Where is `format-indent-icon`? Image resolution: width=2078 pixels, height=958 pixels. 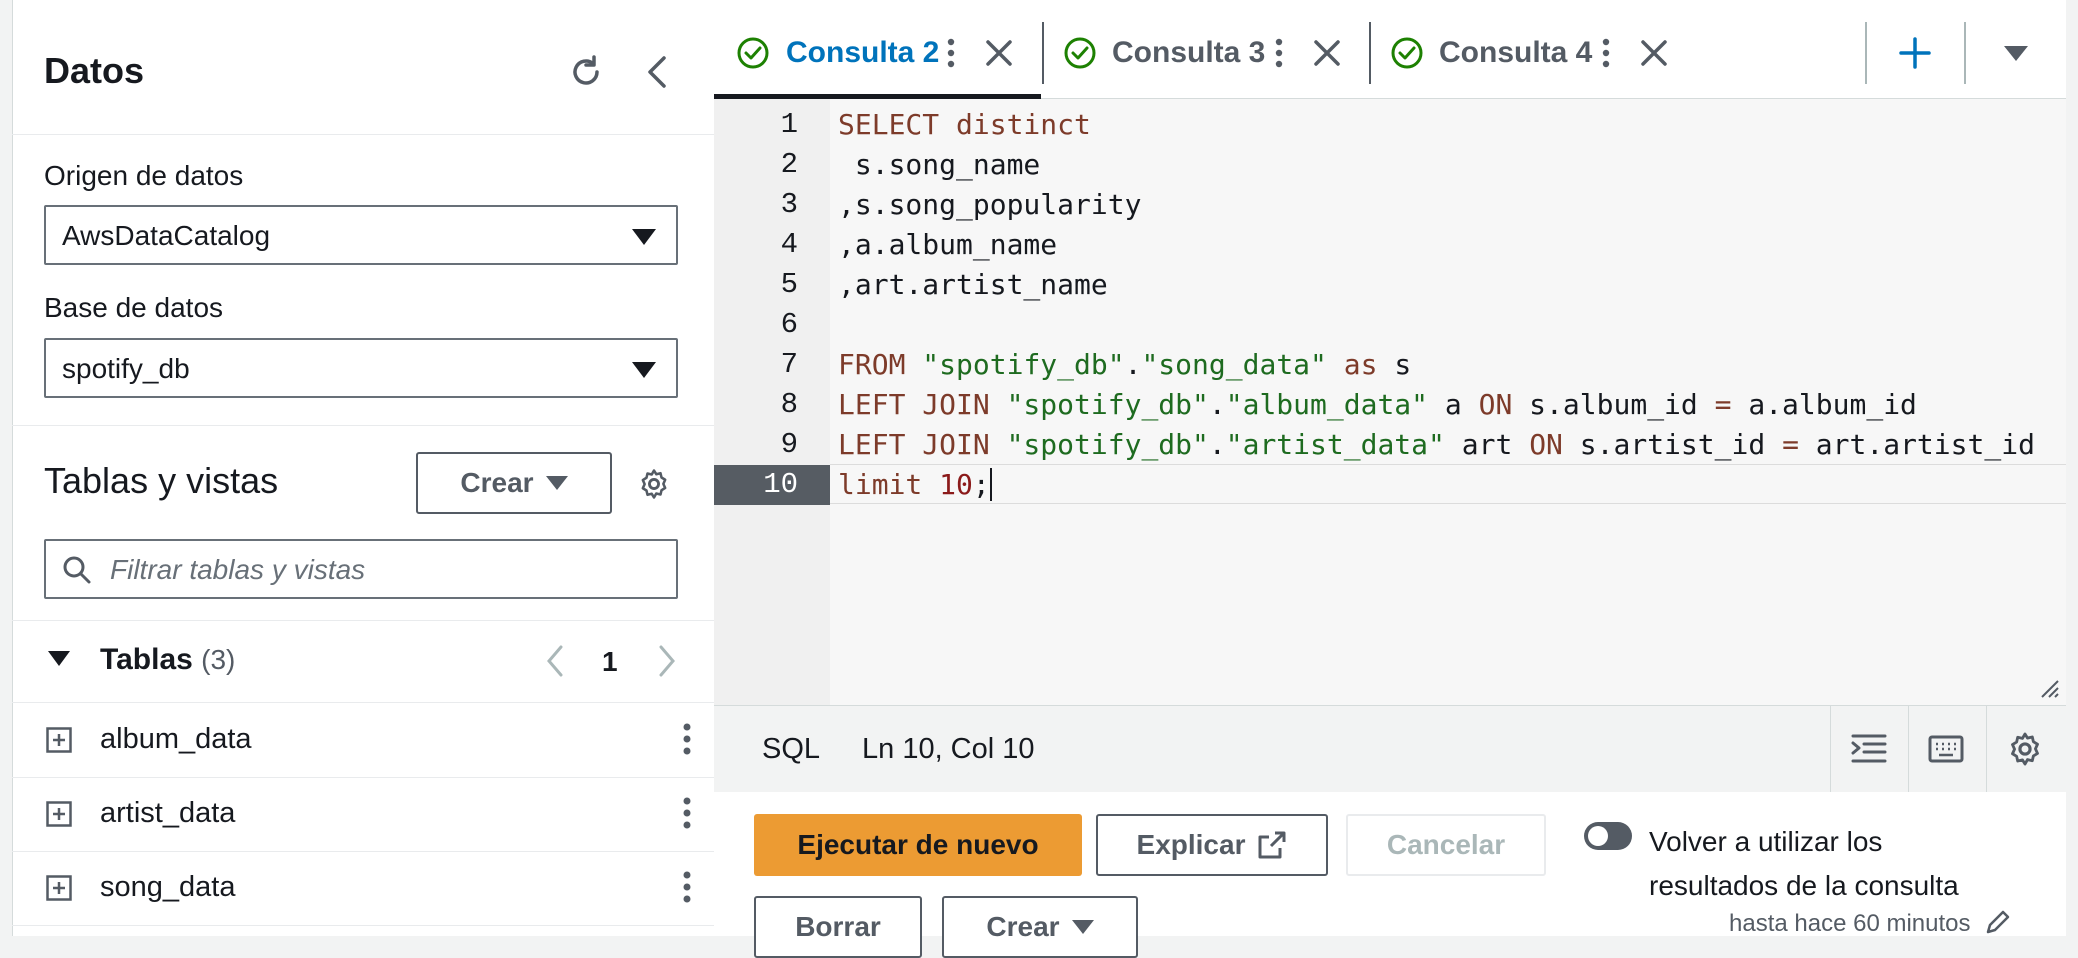
format-indent-icon is located at coordinates (1869, 749).